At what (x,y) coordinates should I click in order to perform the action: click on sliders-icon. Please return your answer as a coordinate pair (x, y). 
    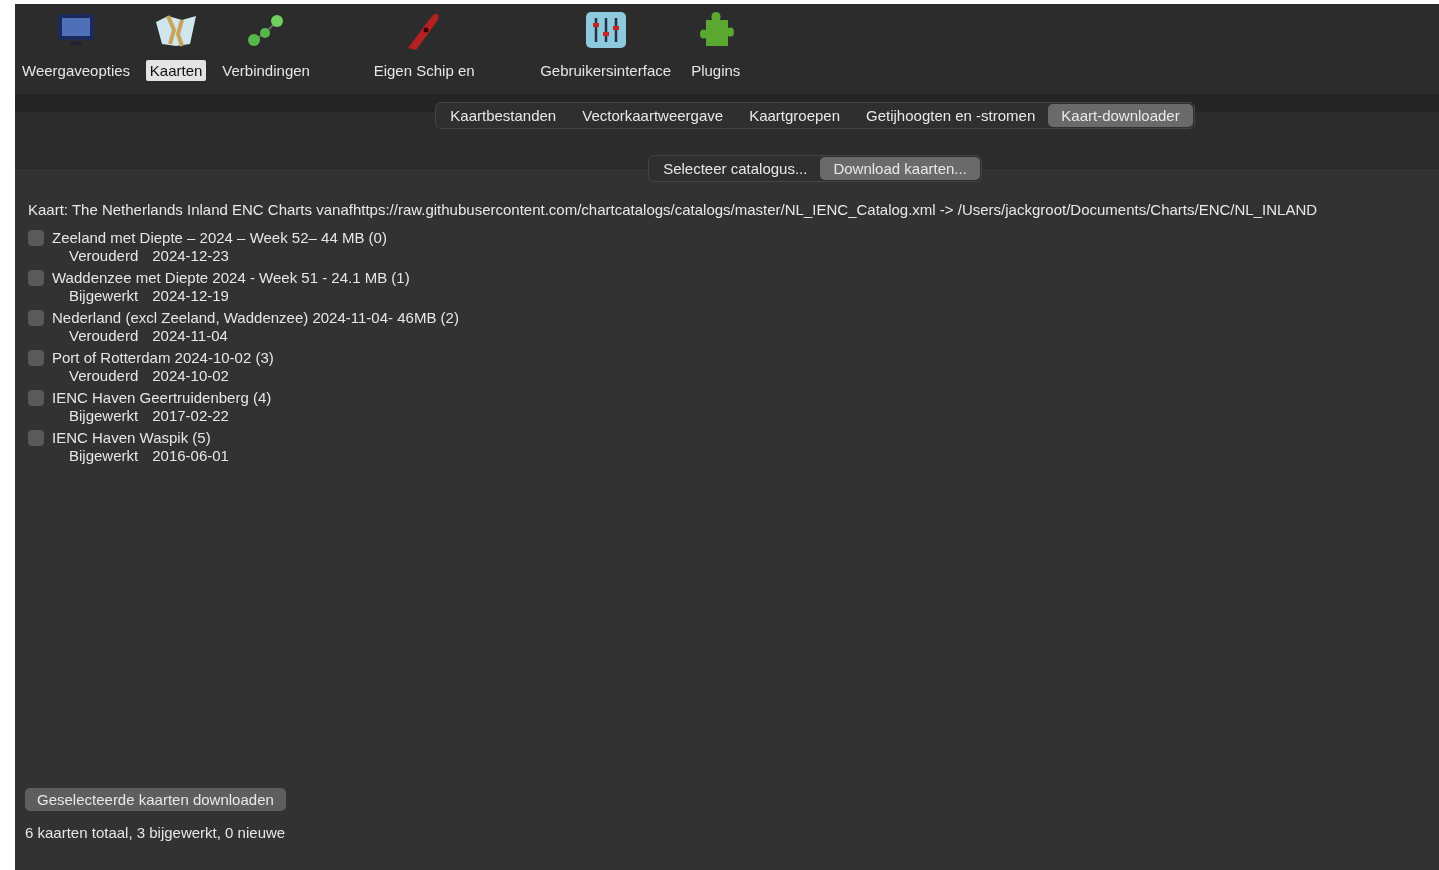
    Looking at the image, I should click on (605, 30).